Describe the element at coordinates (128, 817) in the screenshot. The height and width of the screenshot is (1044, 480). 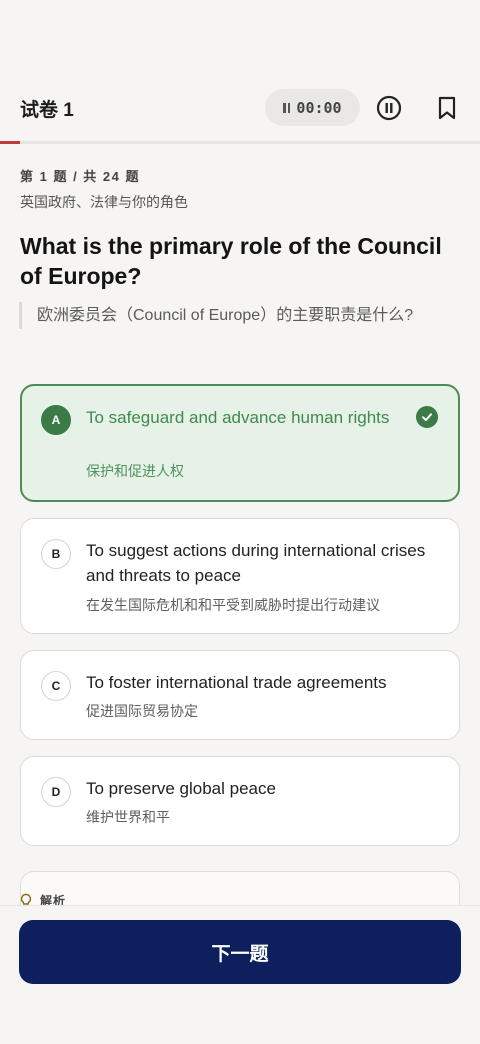
I see `option-translation: 维护世界和平` at that location.